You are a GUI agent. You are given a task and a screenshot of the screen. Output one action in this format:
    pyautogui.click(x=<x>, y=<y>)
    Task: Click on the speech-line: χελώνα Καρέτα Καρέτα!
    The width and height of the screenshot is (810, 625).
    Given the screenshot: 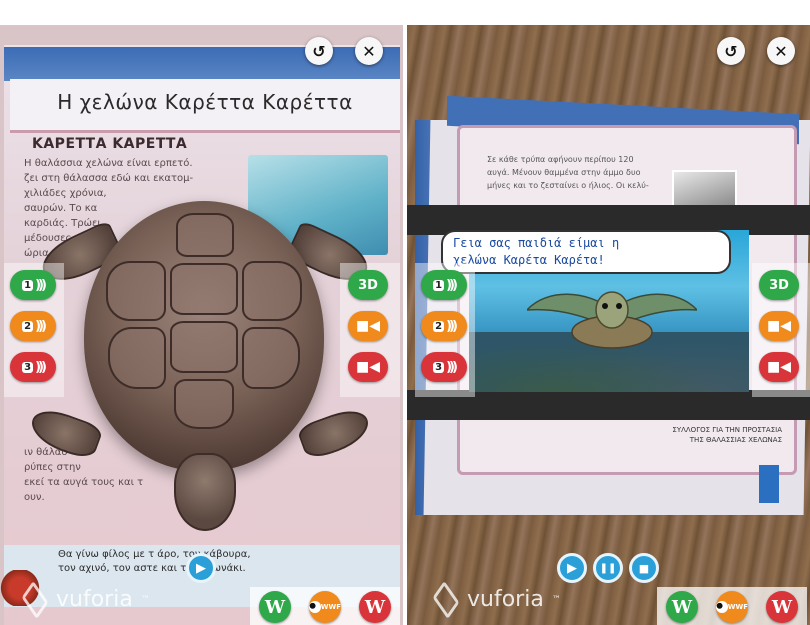 What is the action you would take?
    pyautogui.click(x=529, y=260)
    